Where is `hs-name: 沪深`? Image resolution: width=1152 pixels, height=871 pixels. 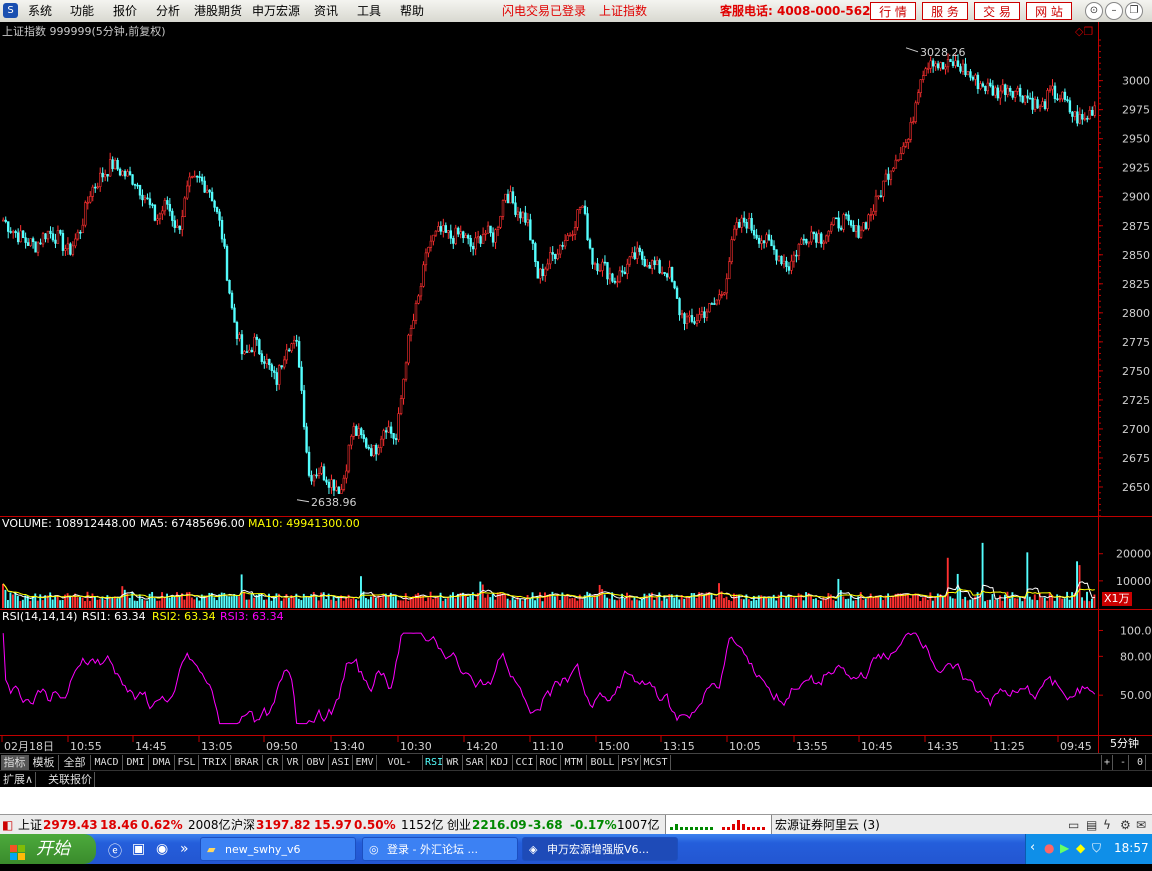 hs-name: 沪深 is located at coordinates (243, 825).